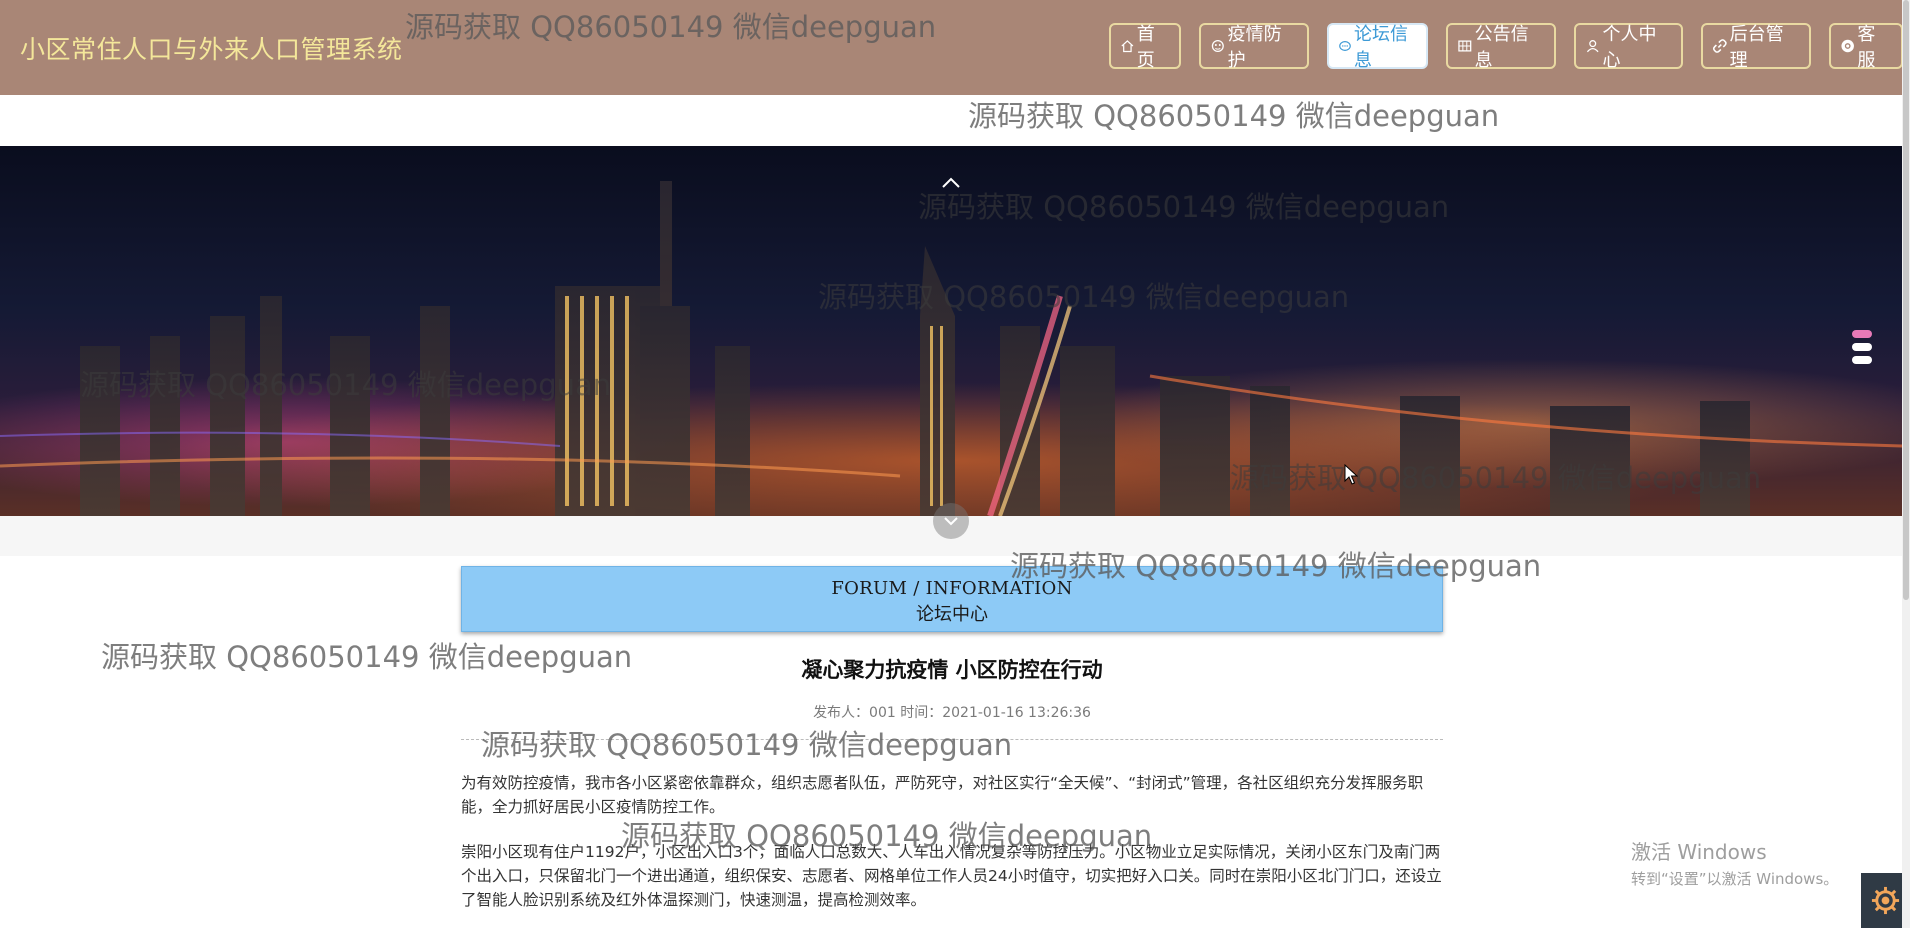 This screenshot has width=1910, height=928. What do you see at coordinates (952, 614) in the screenshot?
I see `section-title-cn: 论坛中心` at bounding box center [952, 614].